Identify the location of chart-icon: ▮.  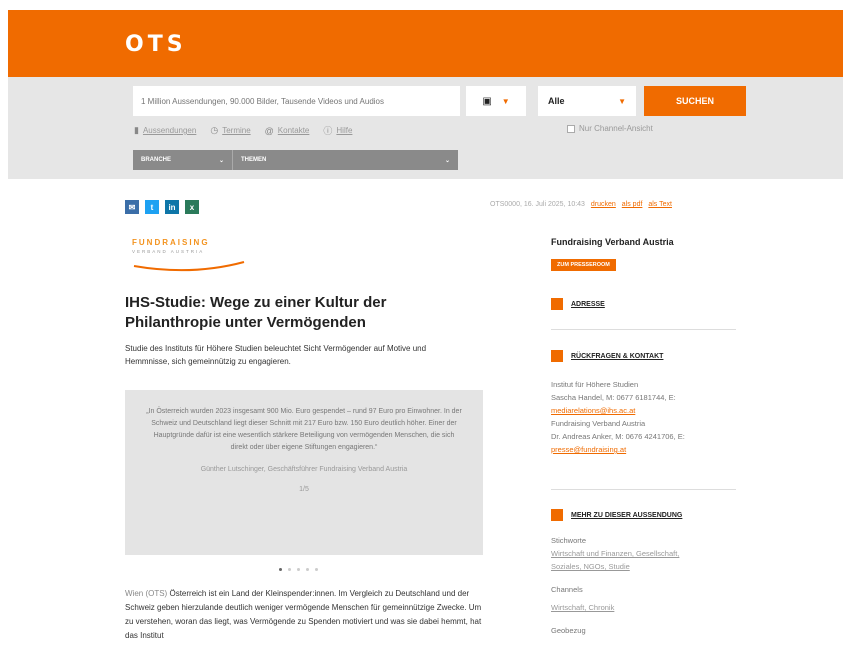
(136, 130).